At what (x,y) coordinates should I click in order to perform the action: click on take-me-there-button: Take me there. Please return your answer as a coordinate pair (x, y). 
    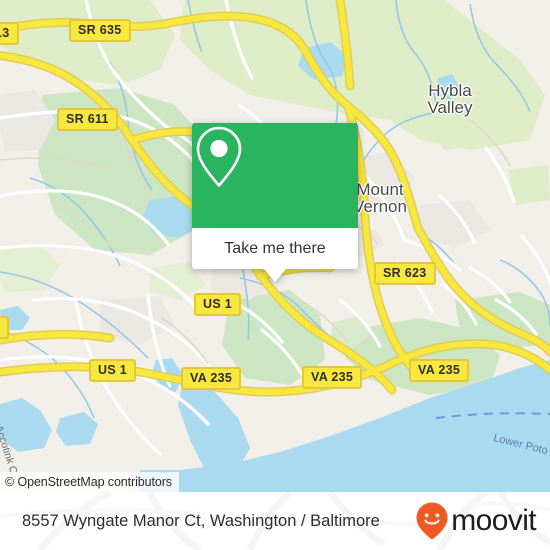
    Looking at the image, I should click on (275, 248).